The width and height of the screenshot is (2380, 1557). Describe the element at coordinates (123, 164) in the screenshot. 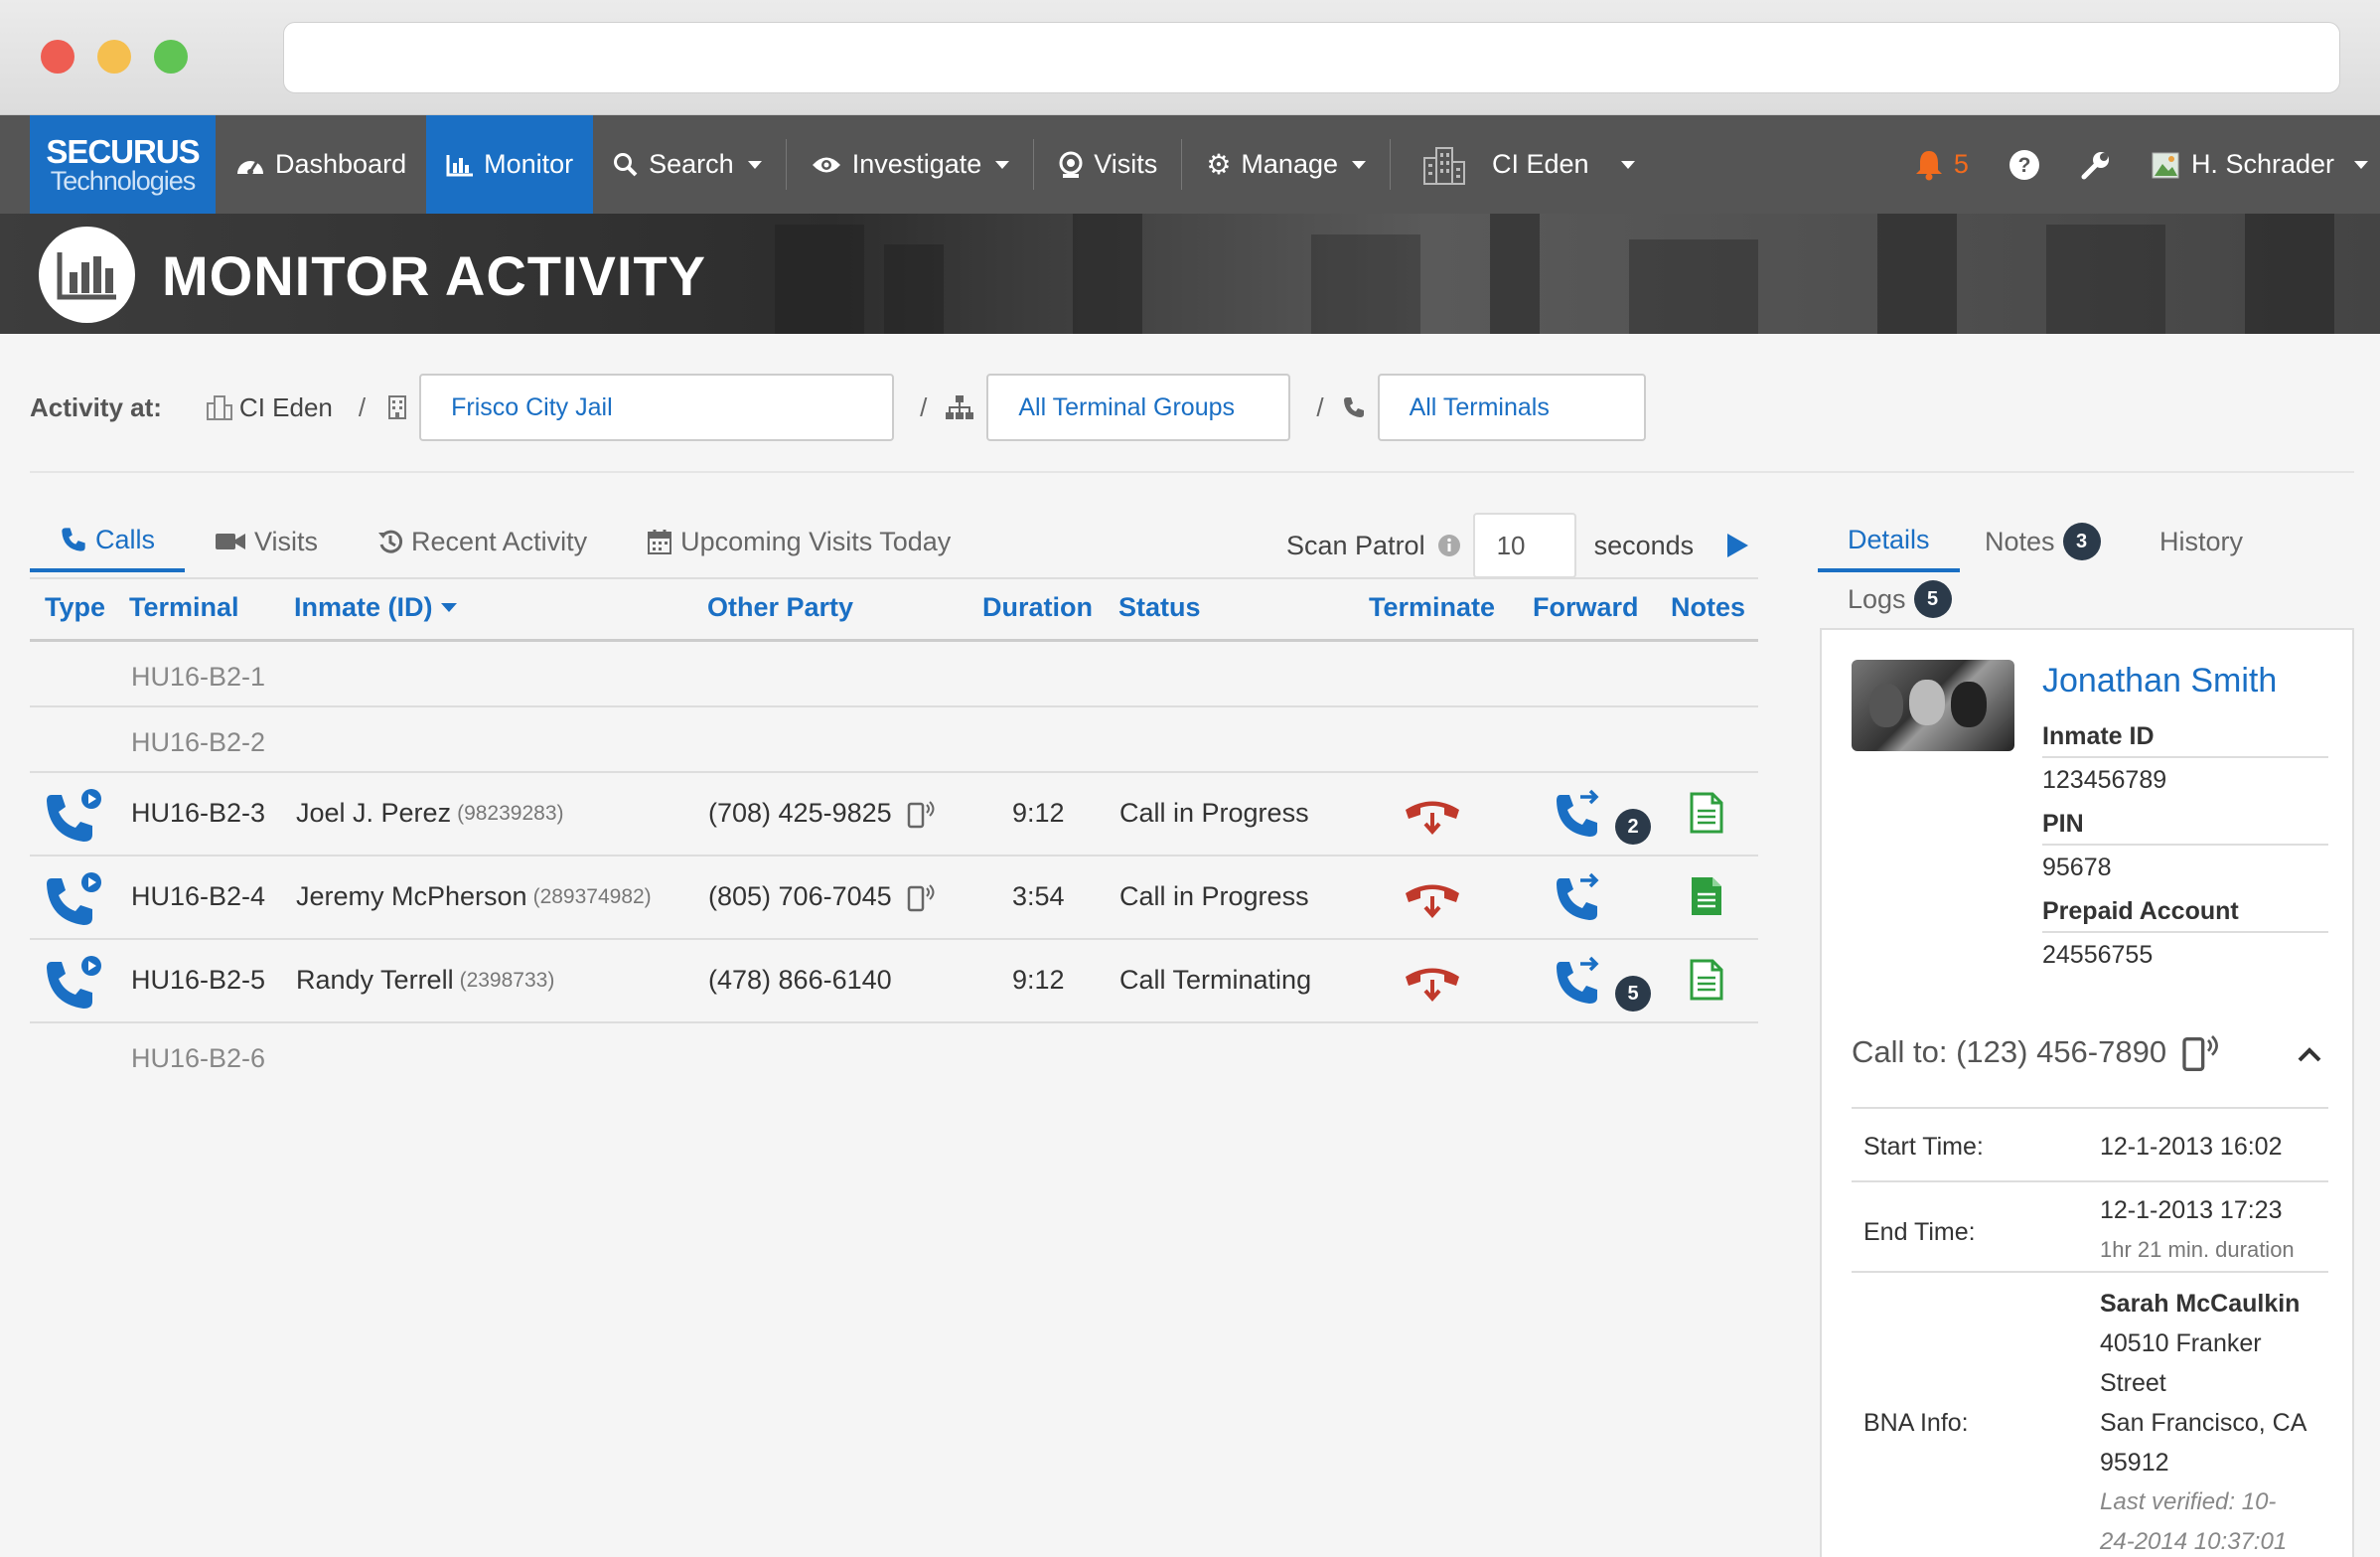

I see `securus-logo: SECURUS Technologies` at that location.